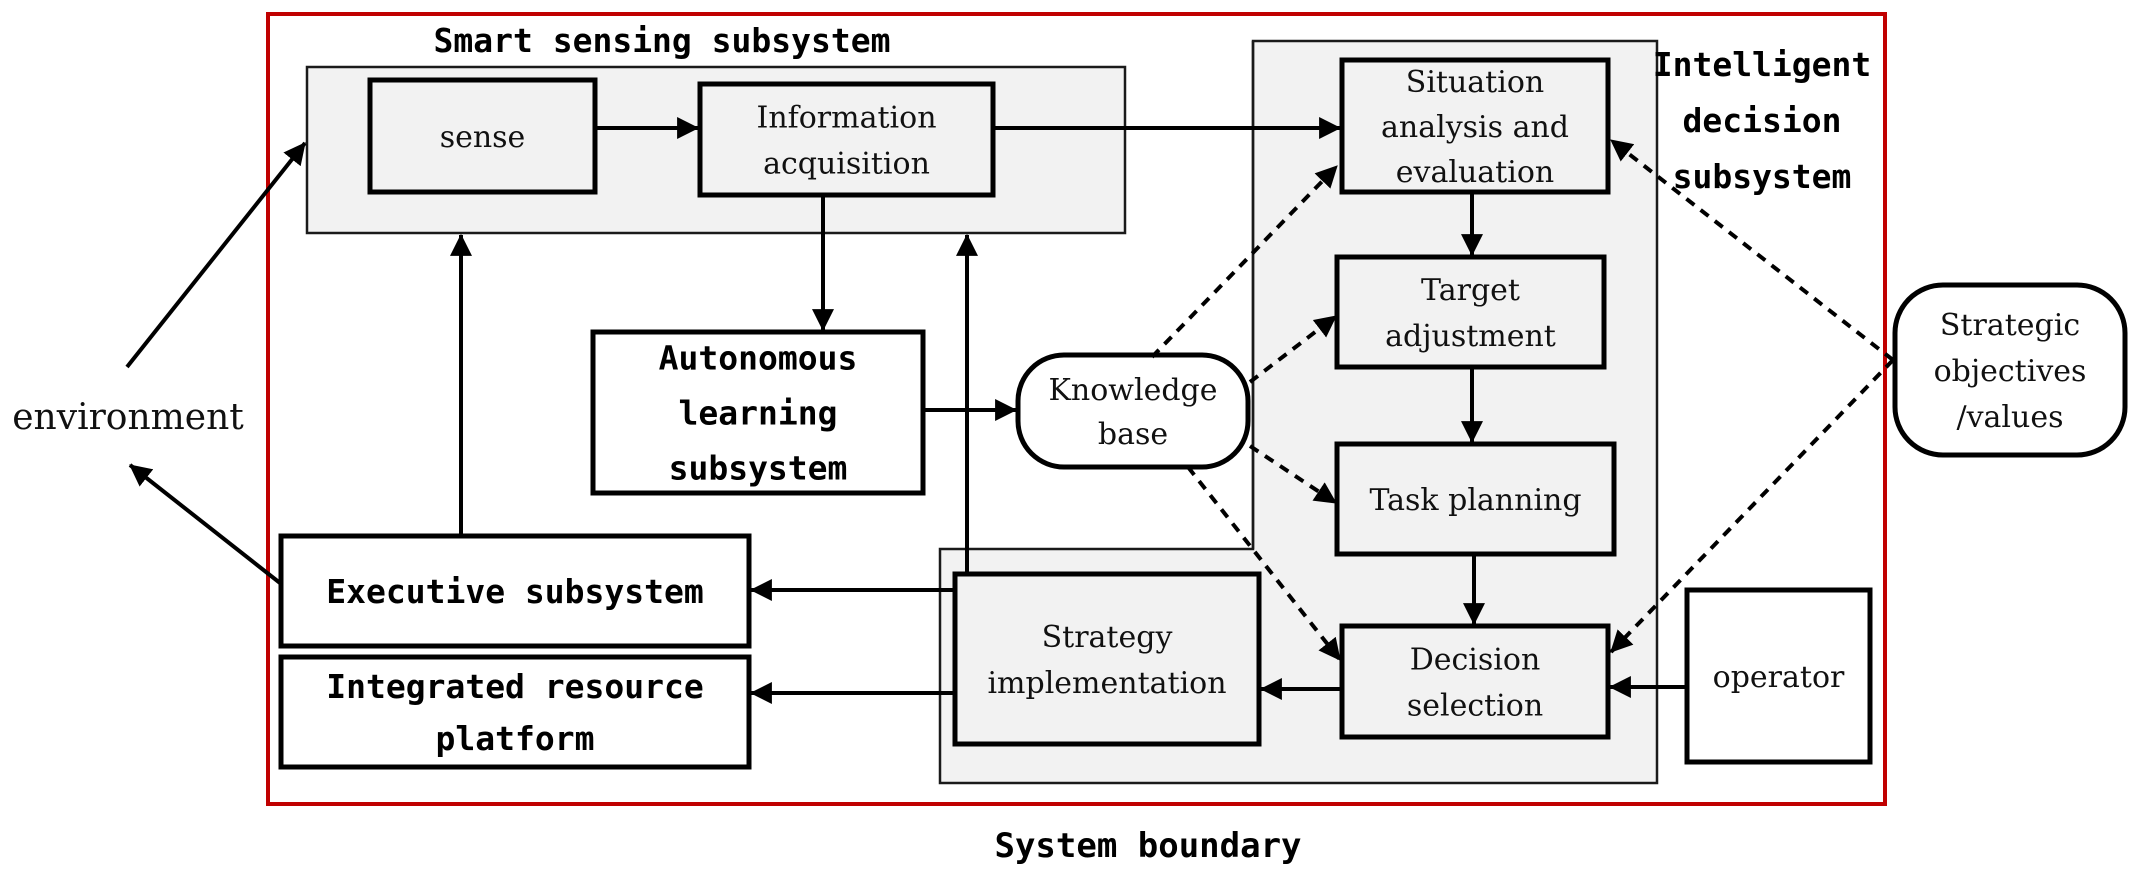 This screenshot has height=870, width=2131. Describe the element at coordinates (1133, 434) in the screenshot. I see `knowledge-base-label-line: base` at that location.